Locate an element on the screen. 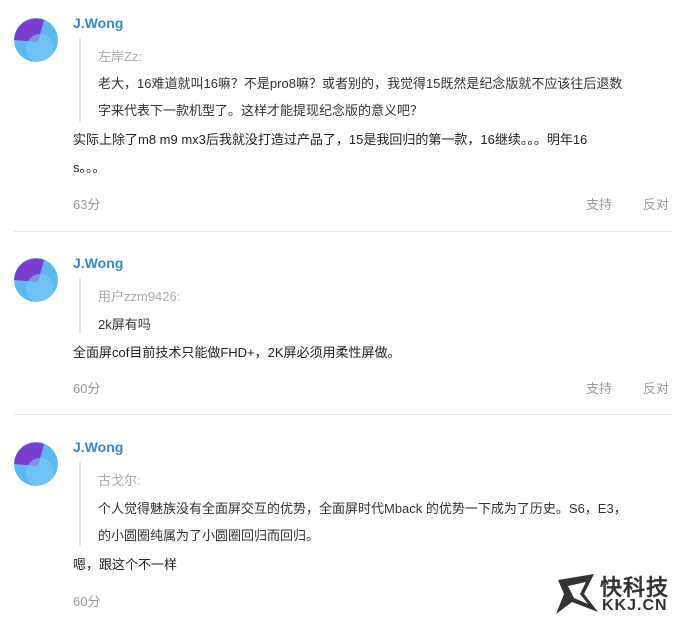 The height and width of the screenshot is (623, 685). quoted-comment: 用户zzm9426: 2k屏有吗 is located at coordinates (374, 306).